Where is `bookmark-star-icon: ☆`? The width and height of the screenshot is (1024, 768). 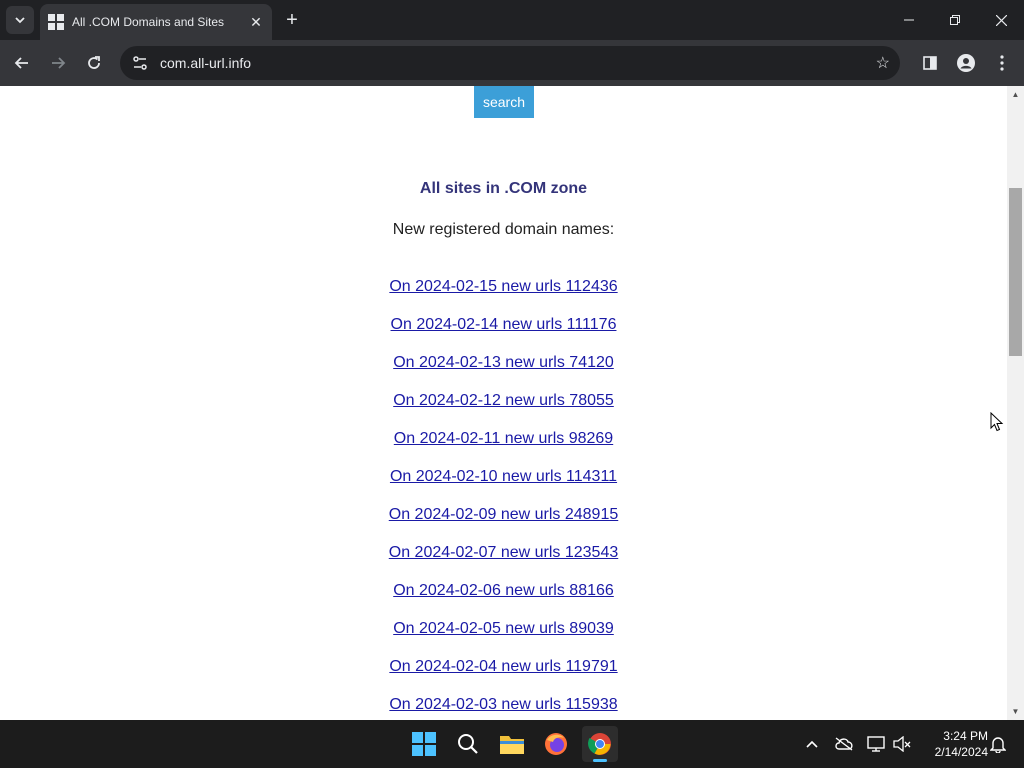
bookmark-star-icon: ☆ is located at coordinates (883, 63).